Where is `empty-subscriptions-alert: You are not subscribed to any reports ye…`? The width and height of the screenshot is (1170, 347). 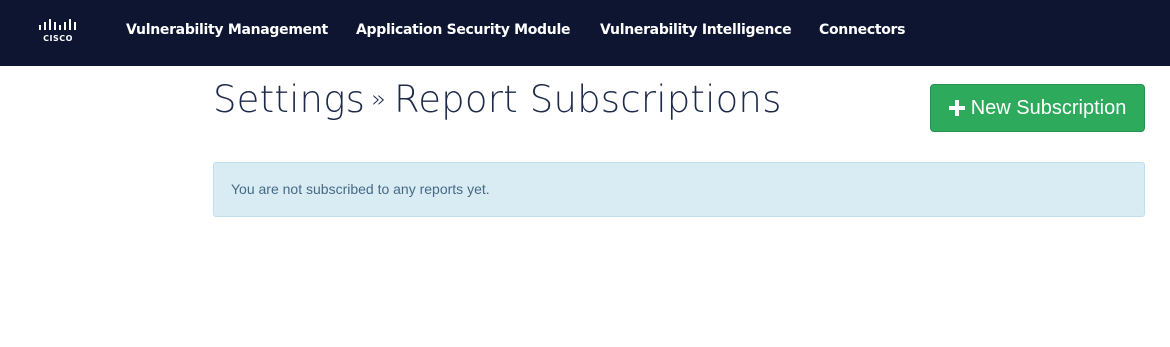 empty-subscriptions-alert: You are not subscribed to any reports ye… is located at coordinates (679, 189).